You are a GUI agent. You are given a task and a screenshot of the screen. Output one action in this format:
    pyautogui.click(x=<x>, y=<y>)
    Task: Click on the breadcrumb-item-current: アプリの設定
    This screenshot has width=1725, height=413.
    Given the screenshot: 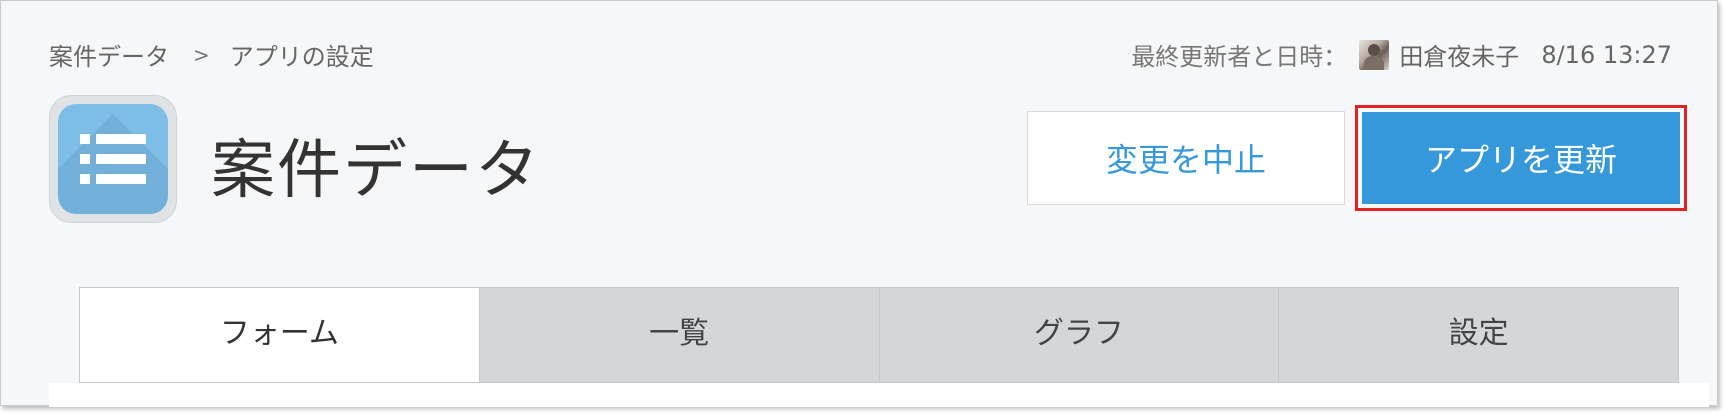 What is the action you would take?
    pyautogui.click(x=301, y=57)
    